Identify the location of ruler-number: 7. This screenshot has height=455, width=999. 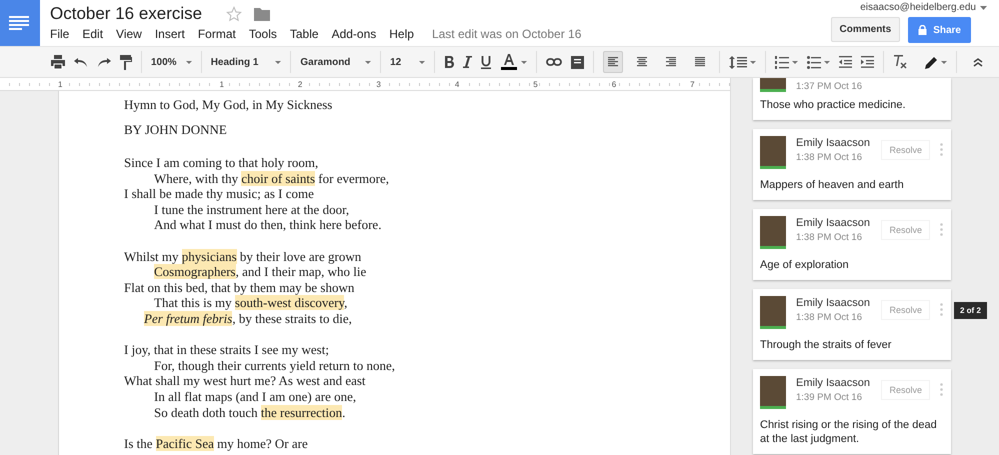
(692, 84).